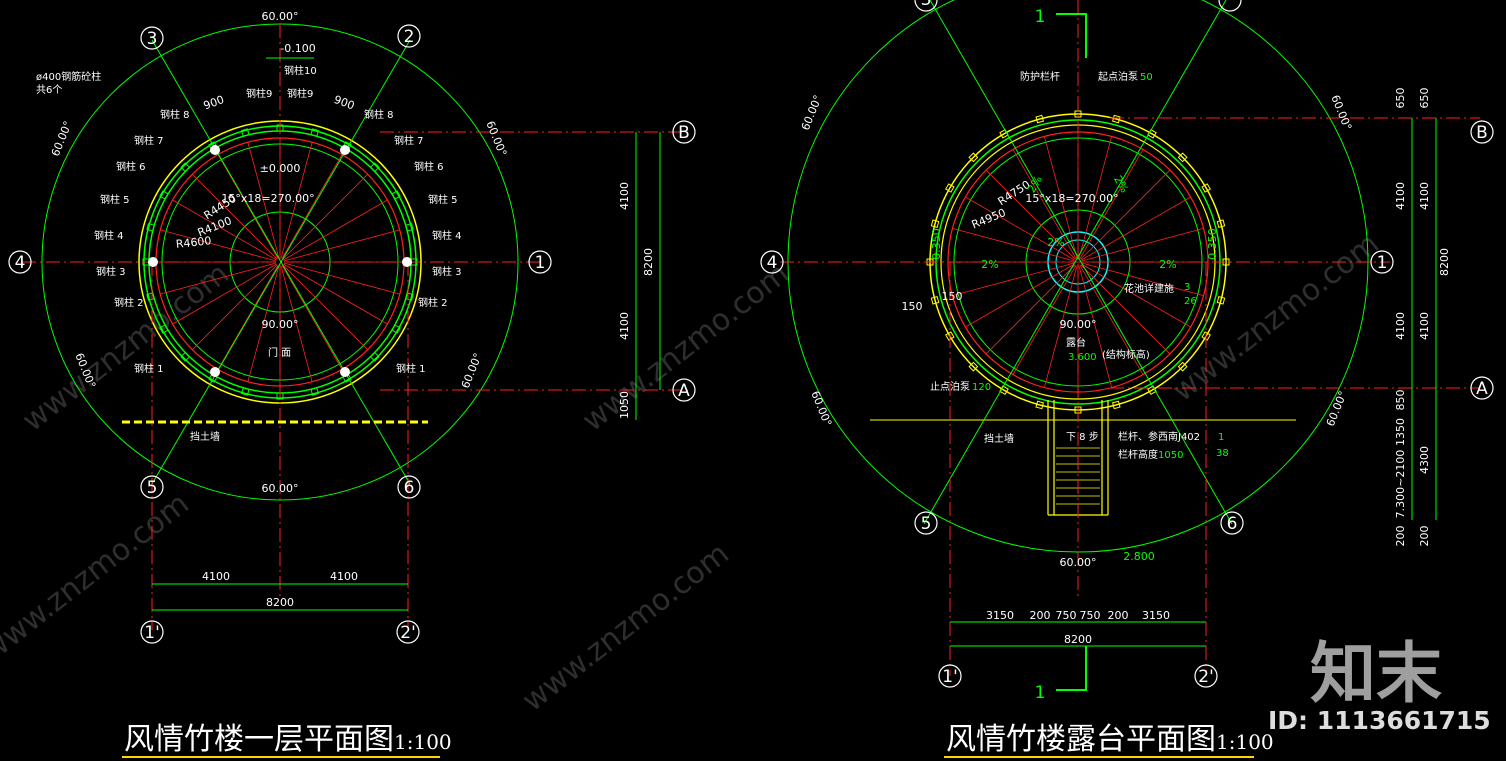 The image size is (1506, 761). I want to click on elev-top: -0.100, so click(297, 48).